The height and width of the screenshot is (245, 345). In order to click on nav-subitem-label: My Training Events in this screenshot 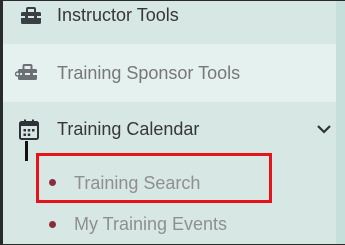, I will do `click(151, 224)`.